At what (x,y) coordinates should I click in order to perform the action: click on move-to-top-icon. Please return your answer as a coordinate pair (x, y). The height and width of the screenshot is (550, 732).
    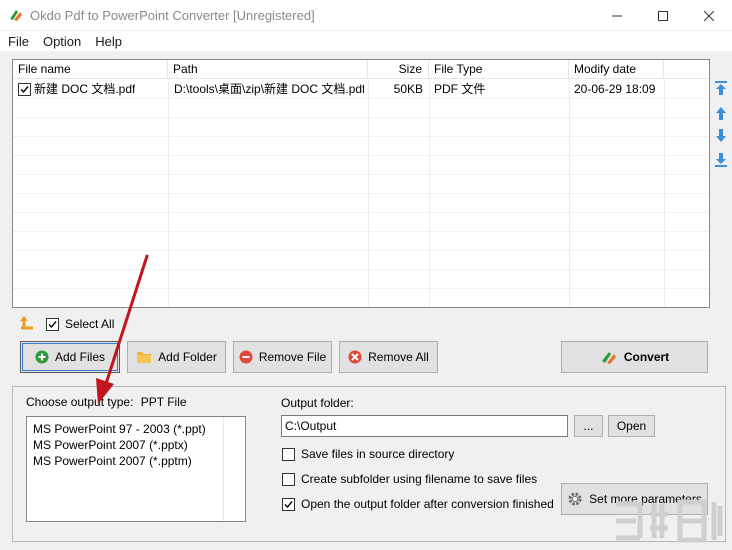
    Looking at the image, I should click on (721, 88).